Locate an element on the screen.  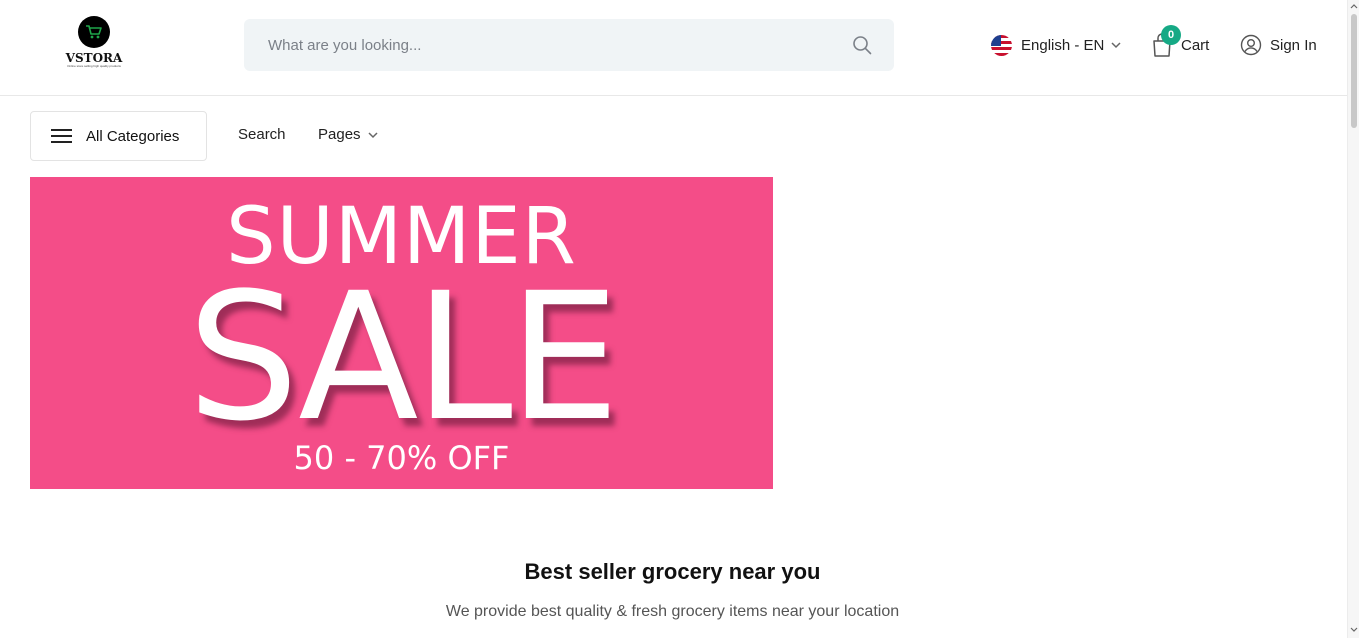
nav-link-label: Search is located at coordinates (262, 134).